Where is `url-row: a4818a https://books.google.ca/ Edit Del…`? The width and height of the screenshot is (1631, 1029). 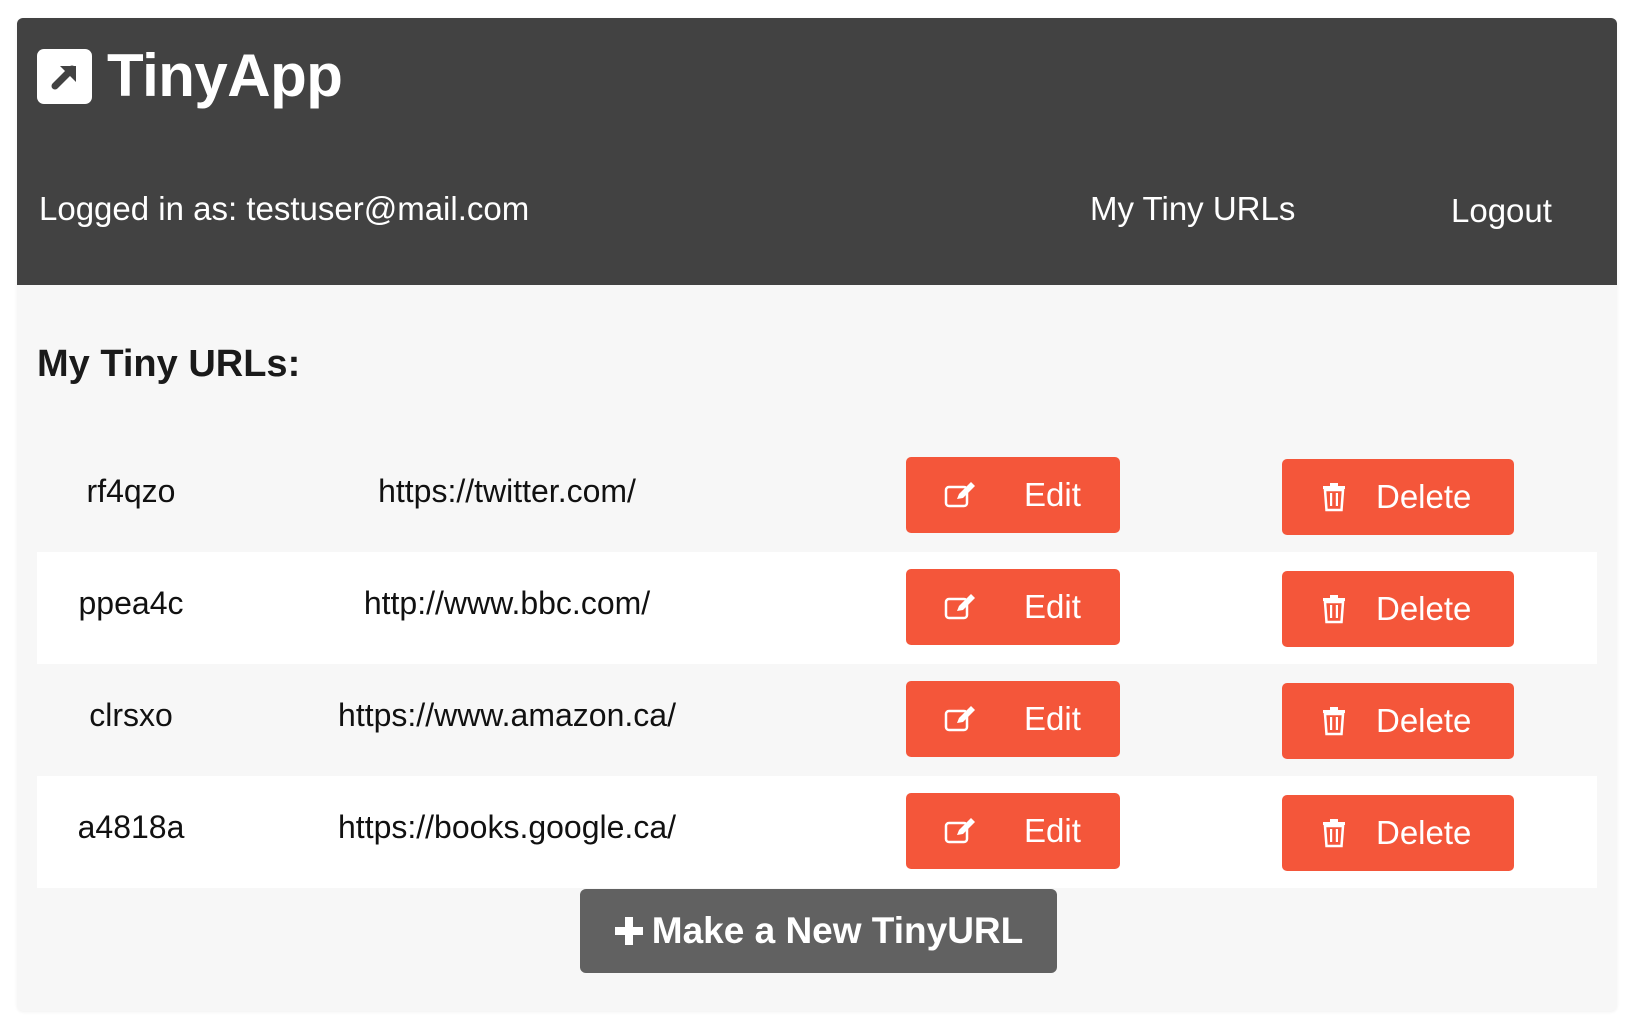
url-row: a4818a https://books.google.ca/ Edit Del… is located at coordinates (817, 832).